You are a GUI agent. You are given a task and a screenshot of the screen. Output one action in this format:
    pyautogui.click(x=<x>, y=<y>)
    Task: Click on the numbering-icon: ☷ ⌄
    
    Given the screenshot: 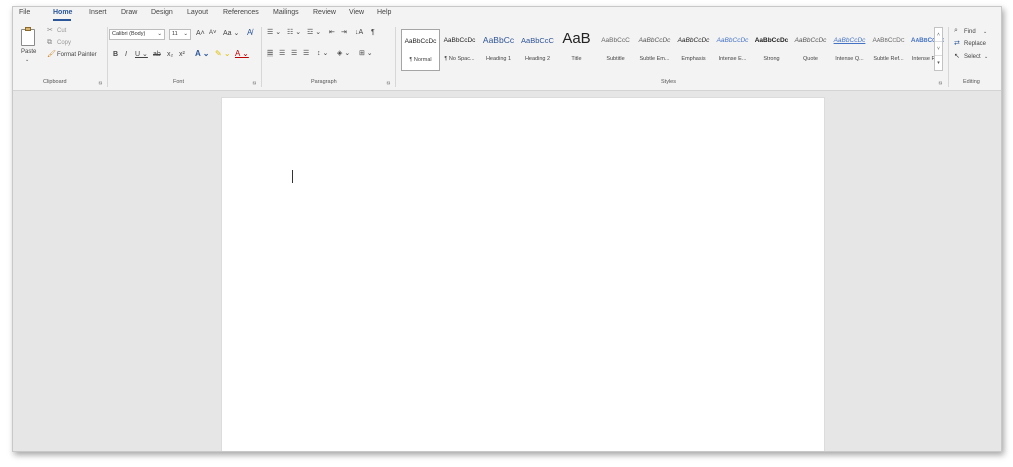 What is the action you would take?
    pyautogui.click(x=294, y=32)
    